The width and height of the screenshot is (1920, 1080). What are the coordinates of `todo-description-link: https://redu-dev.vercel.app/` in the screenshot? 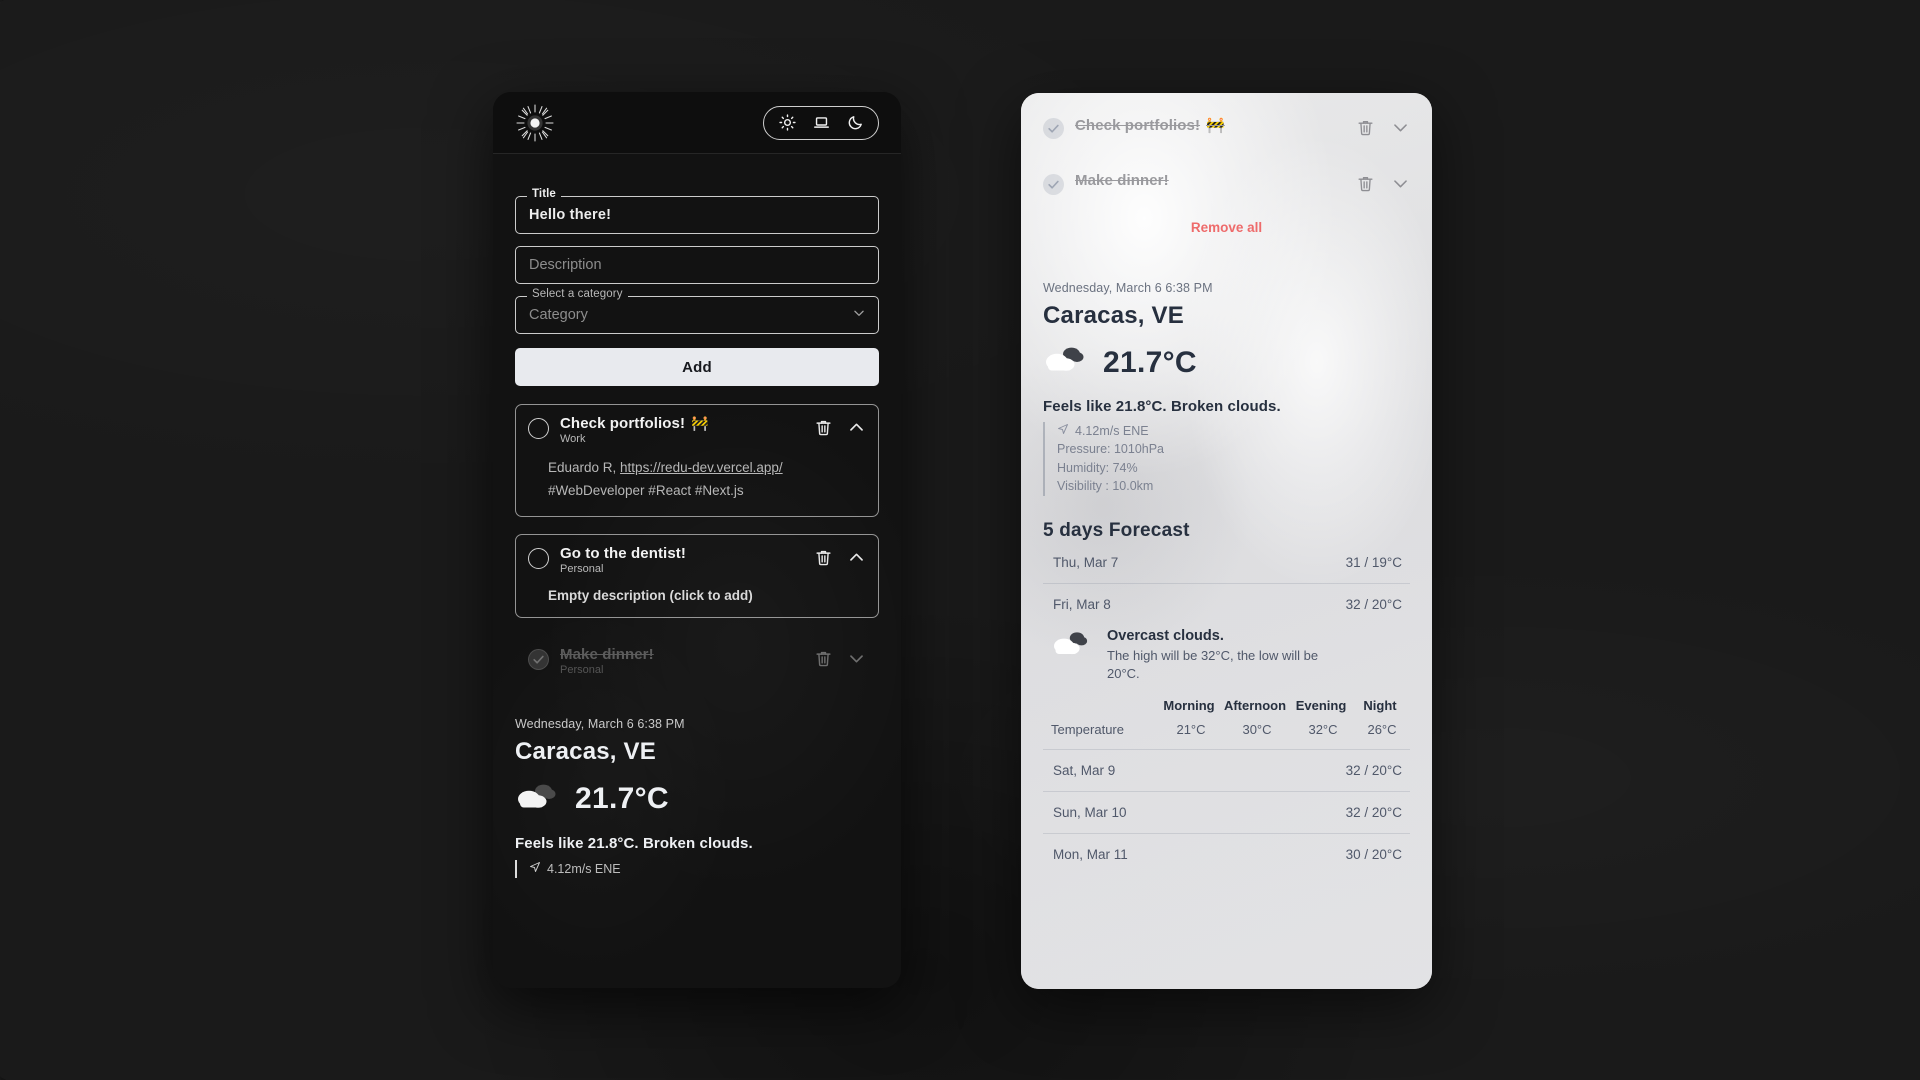 It's located at (701, 467).